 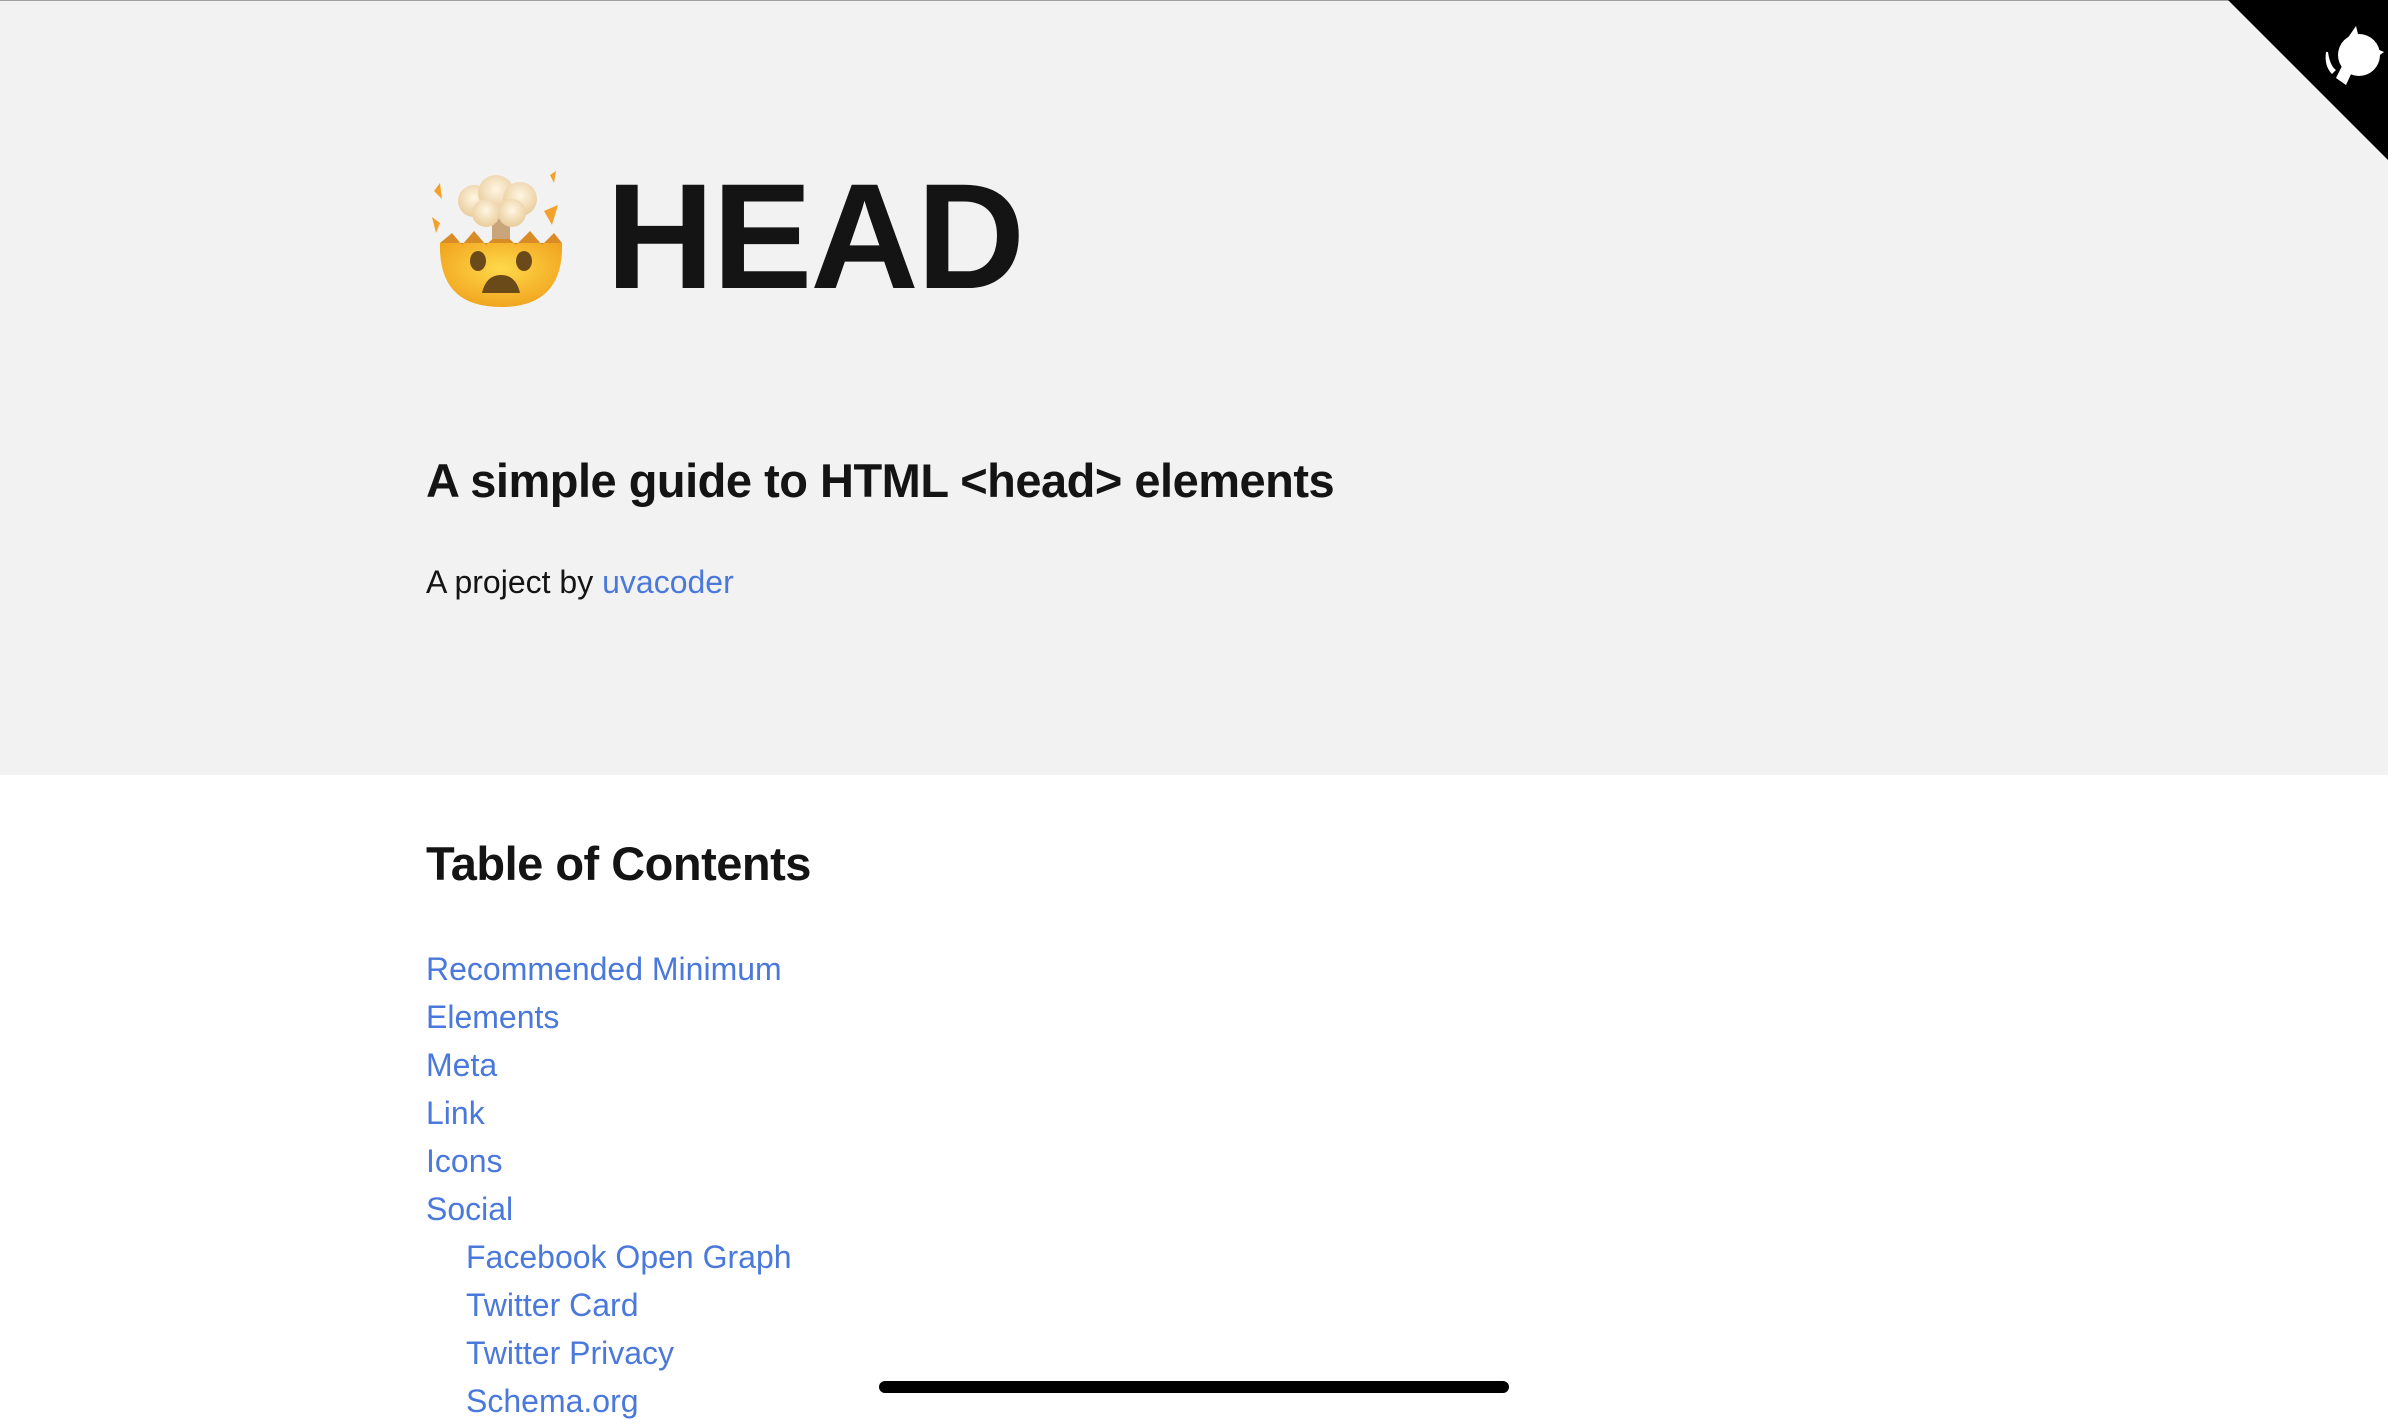 What do you see at coordinates (609, 1017) in the screenshot?
I see `toc-item: Elements` at bounding box center [609, 1017].